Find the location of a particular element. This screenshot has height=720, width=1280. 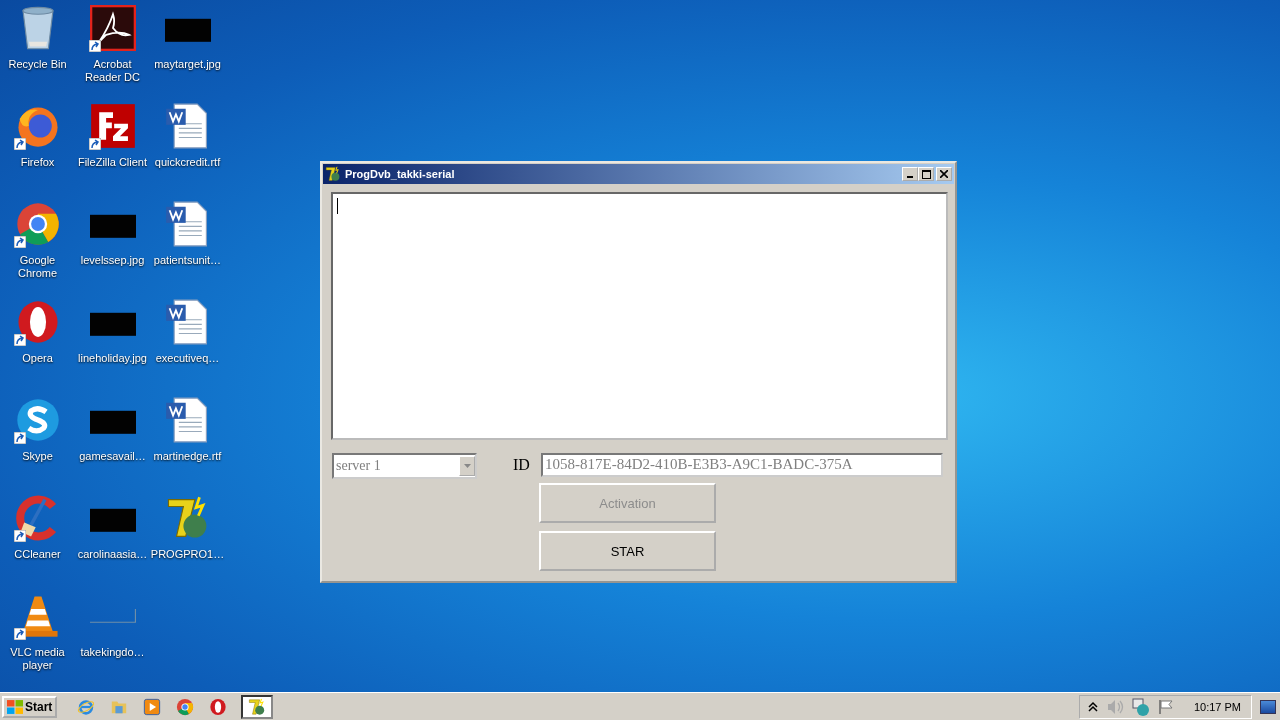

start-button: Start is located at coordinates (30, 706).